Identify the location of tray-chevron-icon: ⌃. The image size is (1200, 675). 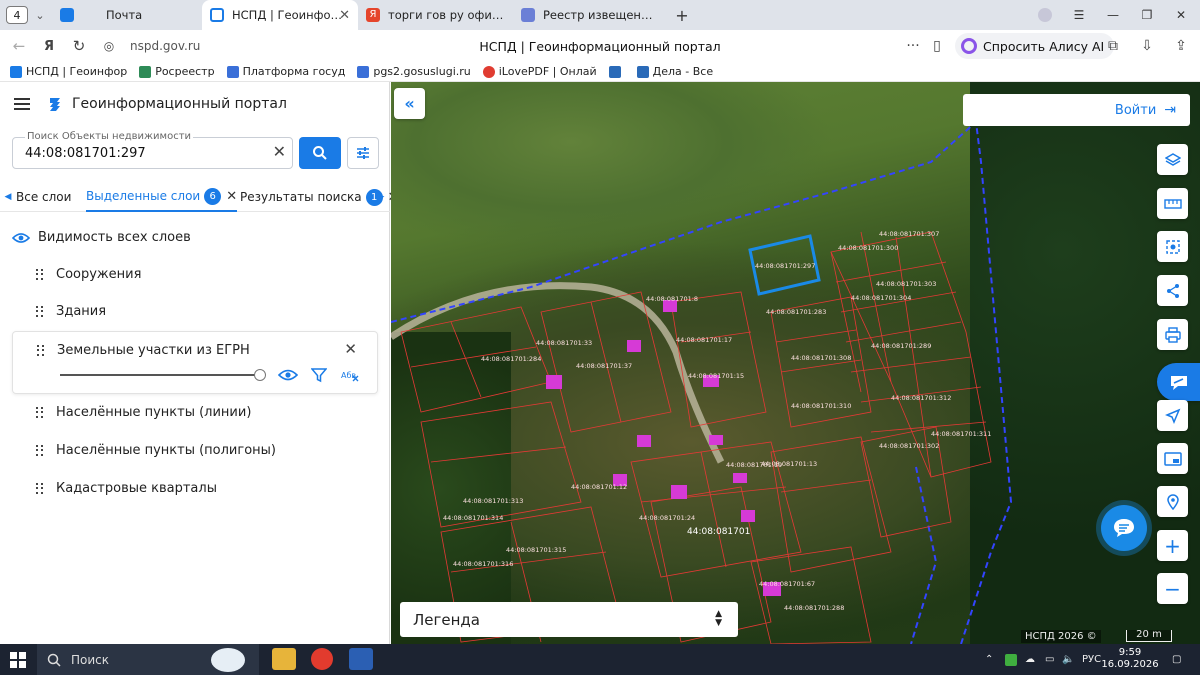
(989, 659).